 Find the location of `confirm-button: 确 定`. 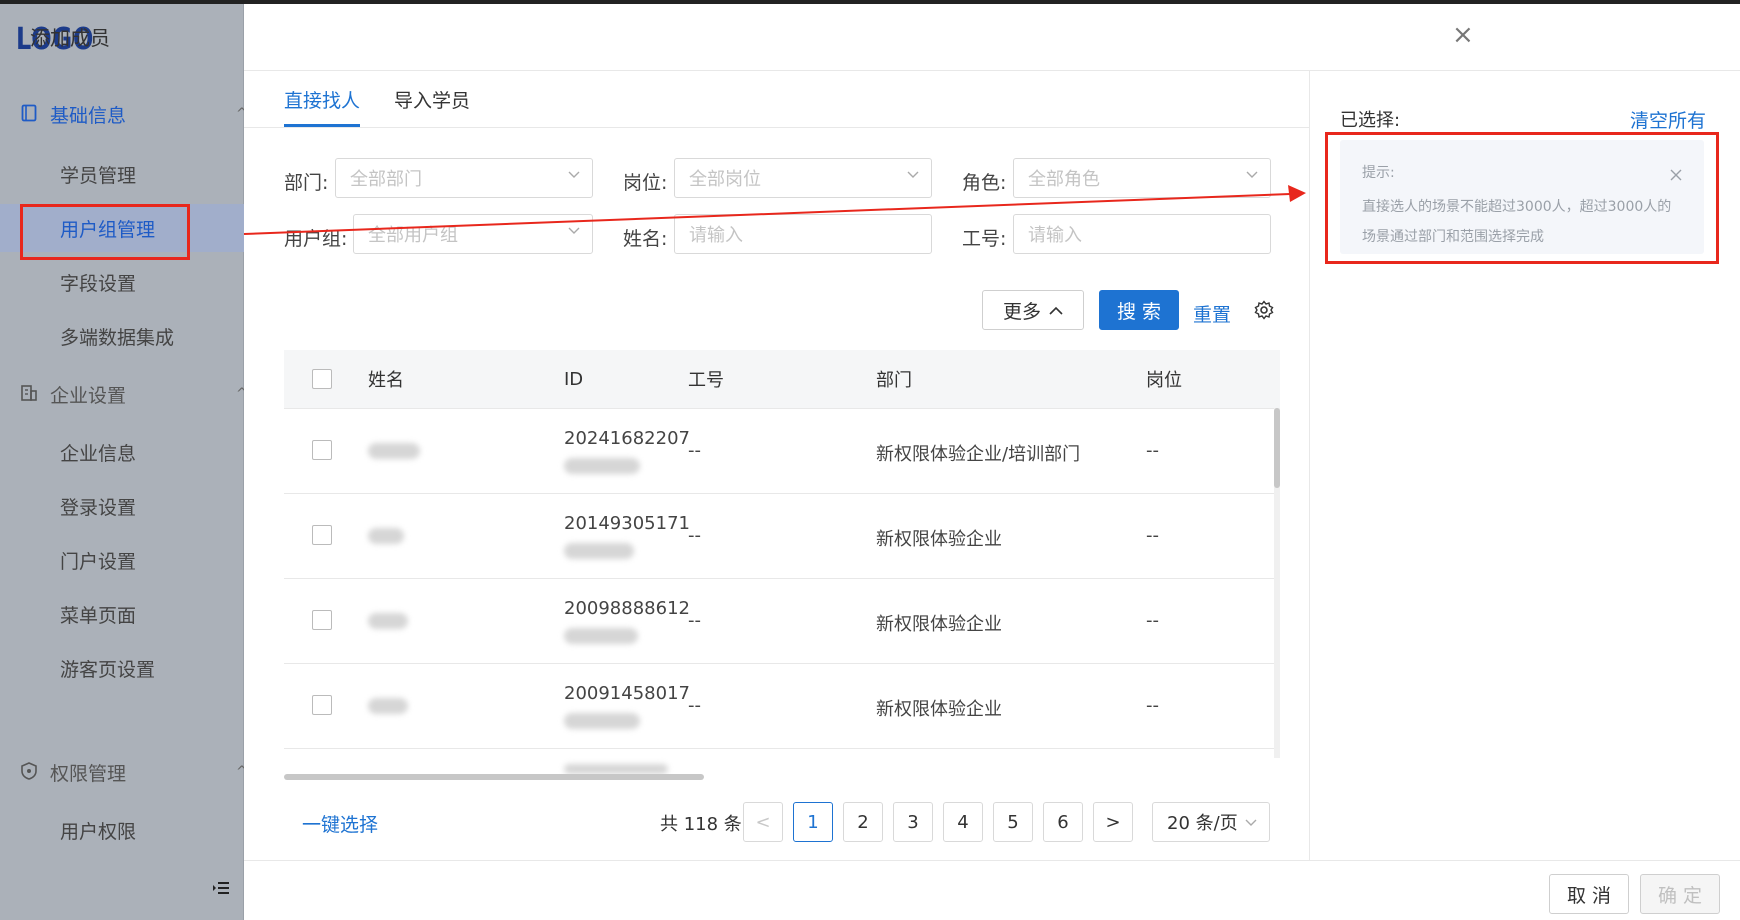

confirm-button: 确 定 is located at coordinates (1680, 894).